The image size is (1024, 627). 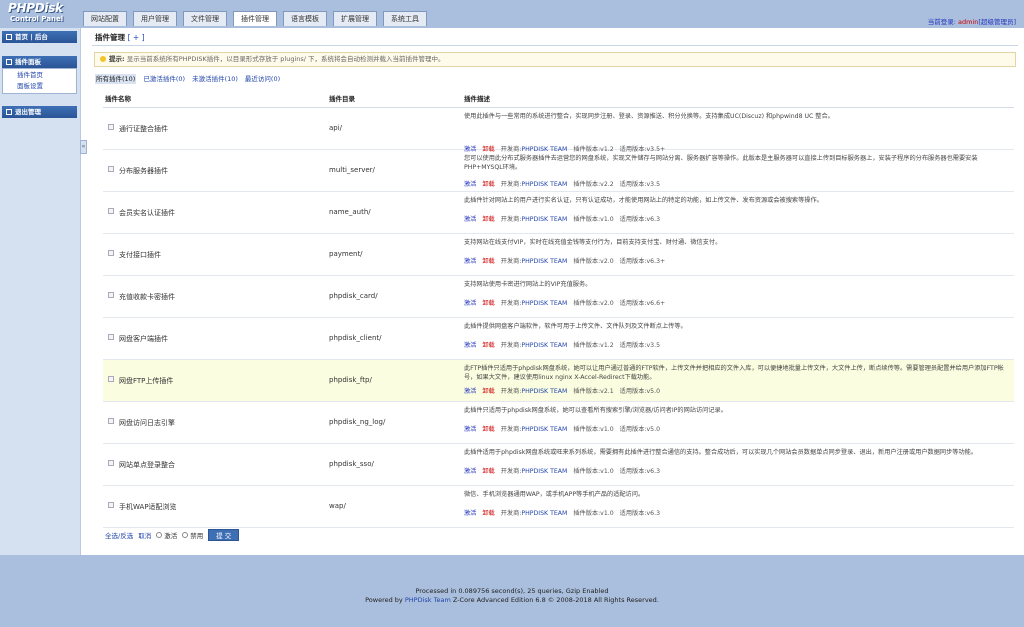 I want to click on filter-tab: 已激活插件(0), so click(x=164, y=79).